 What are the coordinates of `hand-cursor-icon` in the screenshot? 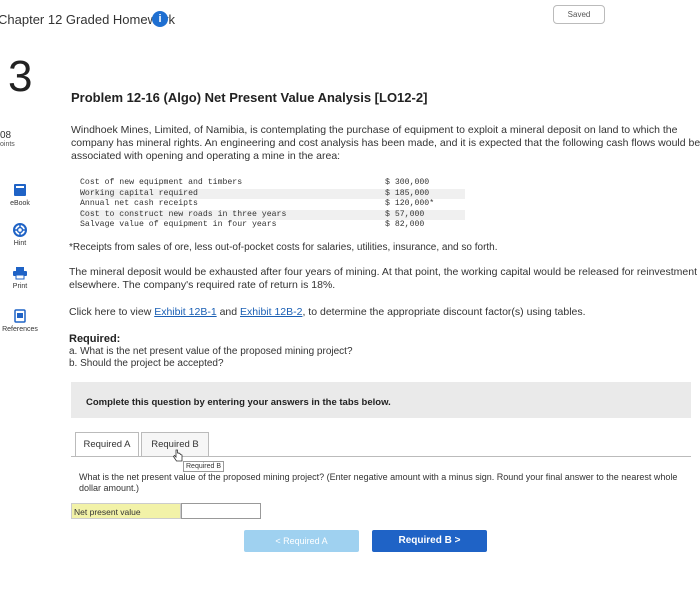 It's located at (177, 455).